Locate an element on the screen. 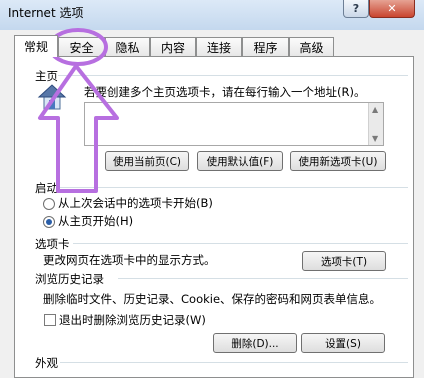  tab-advanced: 高级 is located at coordinates (311, 46).